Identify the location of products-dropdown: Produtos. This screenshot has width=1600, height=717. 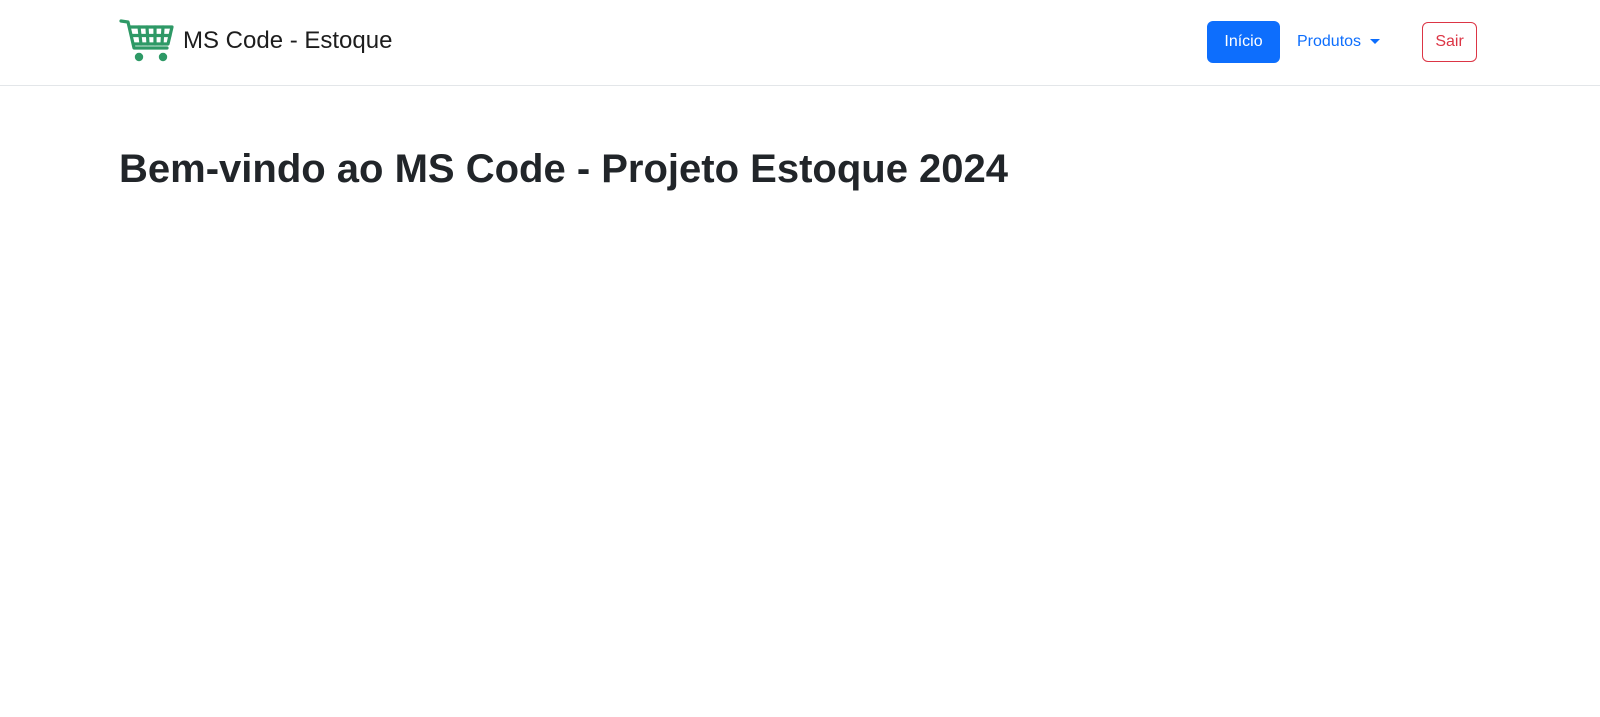
(1339, 42).